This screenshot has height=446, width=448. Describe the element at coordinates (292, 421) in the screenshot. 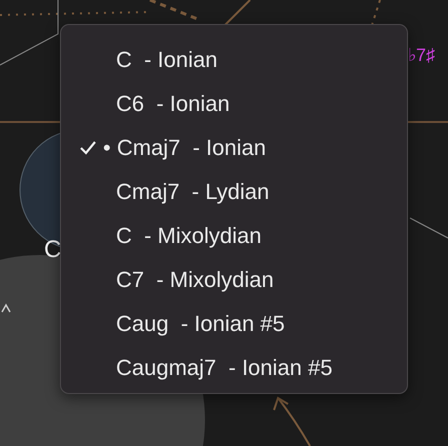

I see `connector-arrow` at that location.